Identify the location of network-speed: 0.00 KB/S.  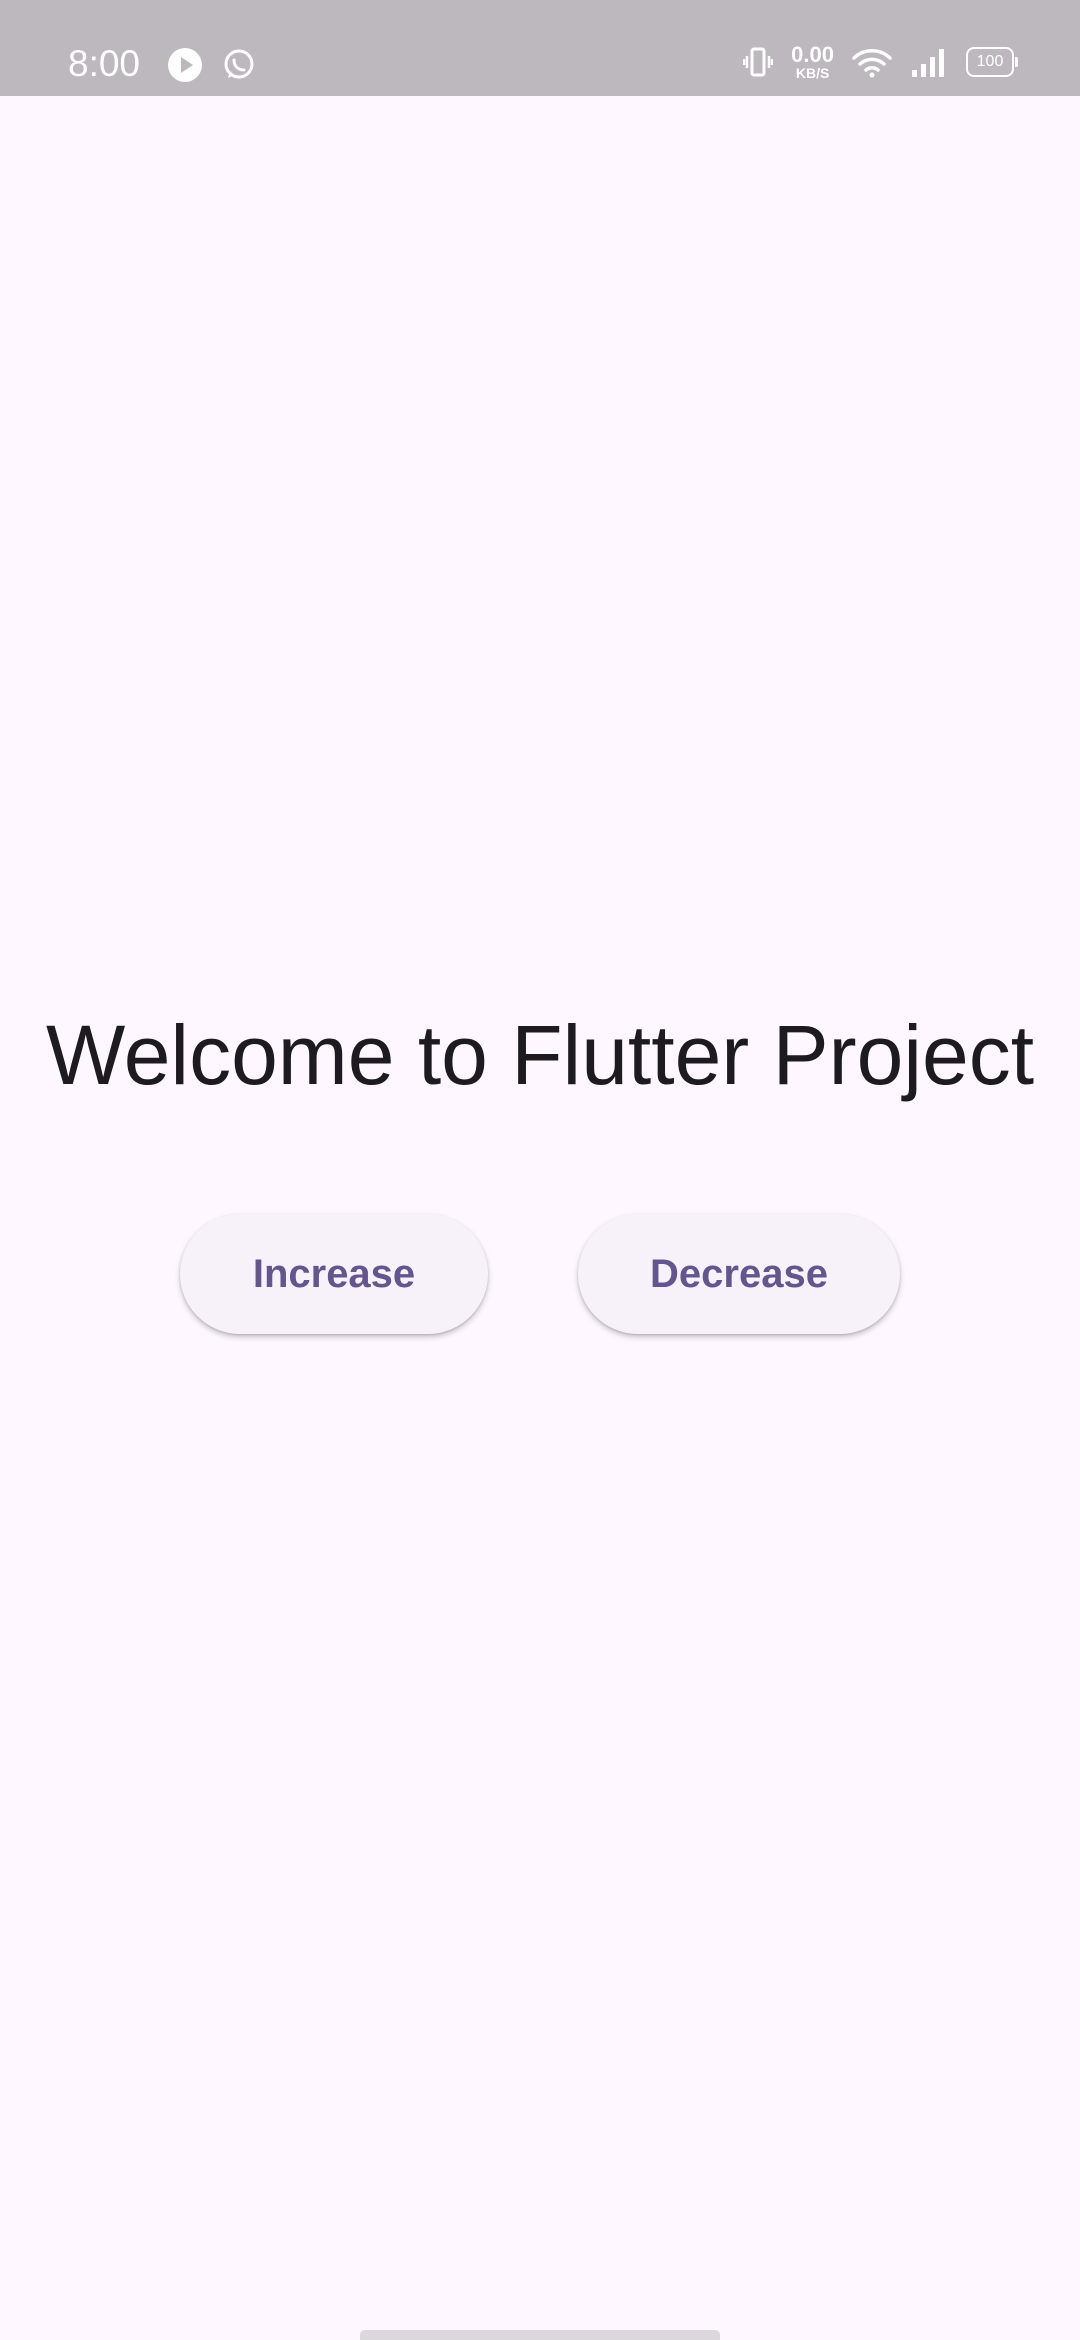
(812, 61).